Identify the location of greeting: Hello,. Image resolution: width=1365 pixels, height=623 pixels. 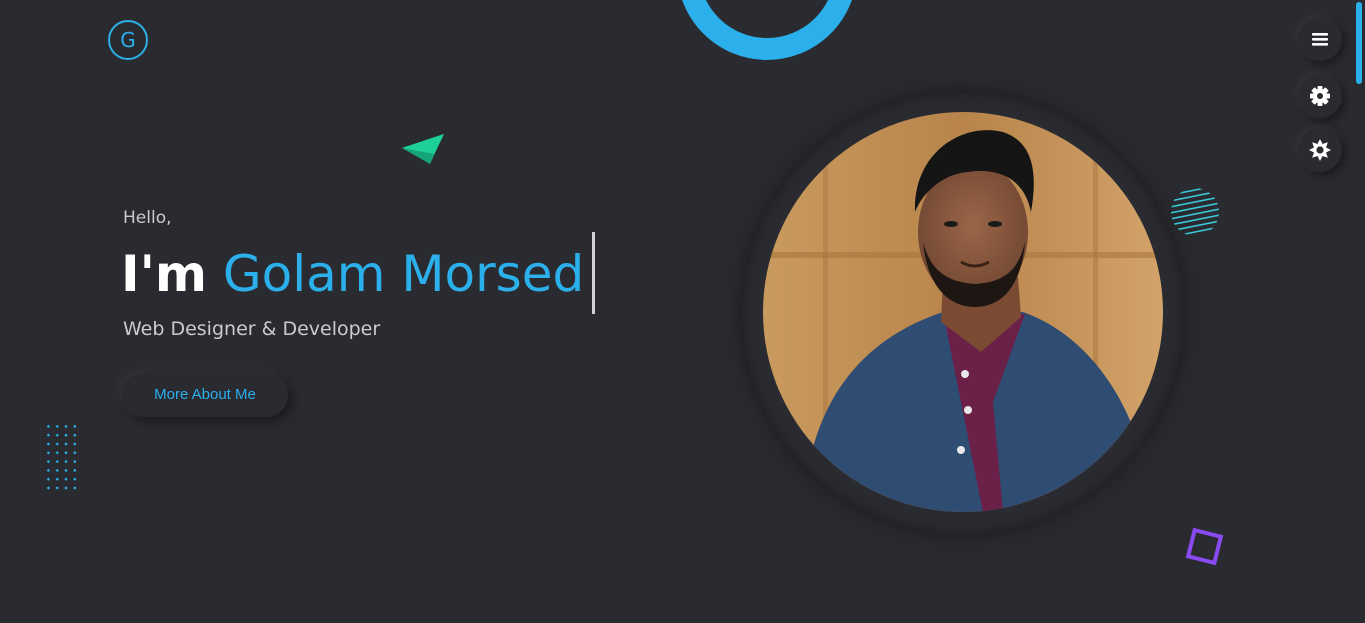
(147, 218).